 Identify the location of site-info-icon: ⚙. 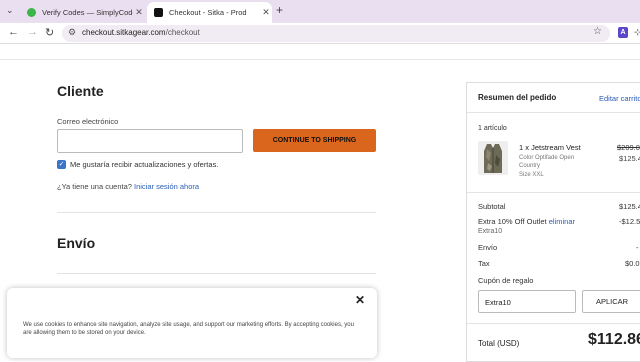
(72, 32).